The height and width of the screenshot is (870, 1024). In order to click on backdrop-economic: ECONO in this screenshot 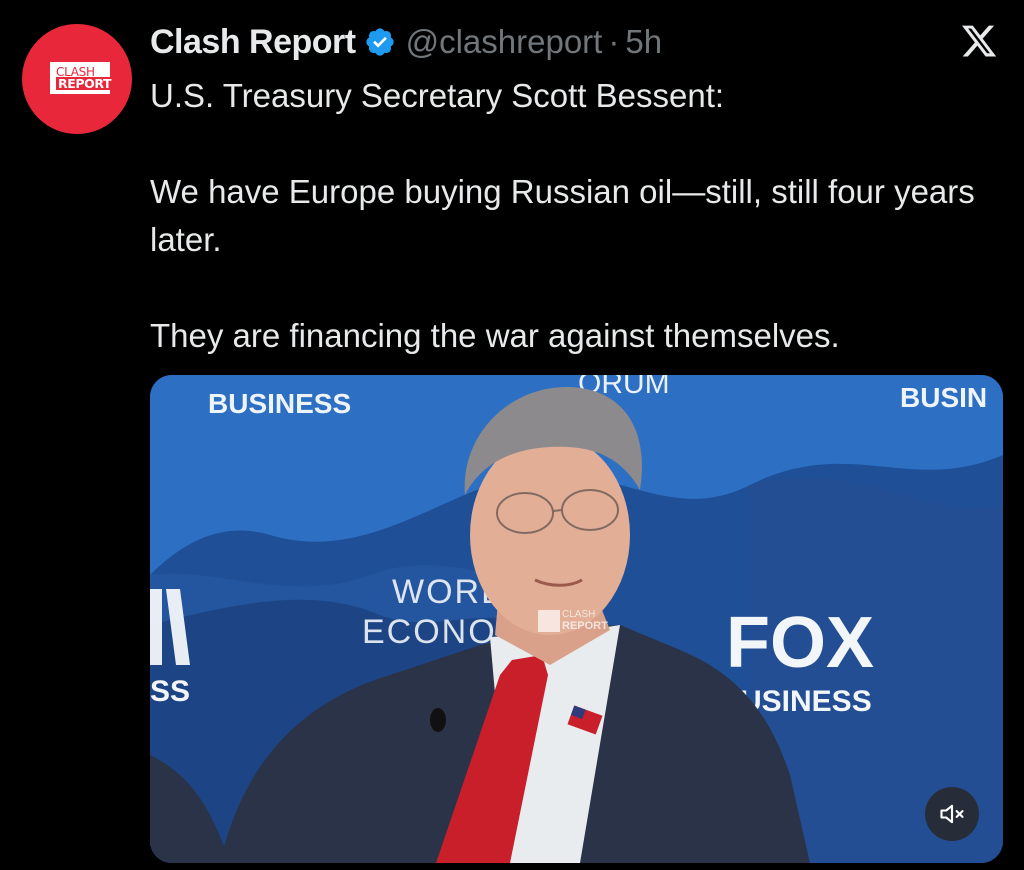, I will do `click(429, 632)`.